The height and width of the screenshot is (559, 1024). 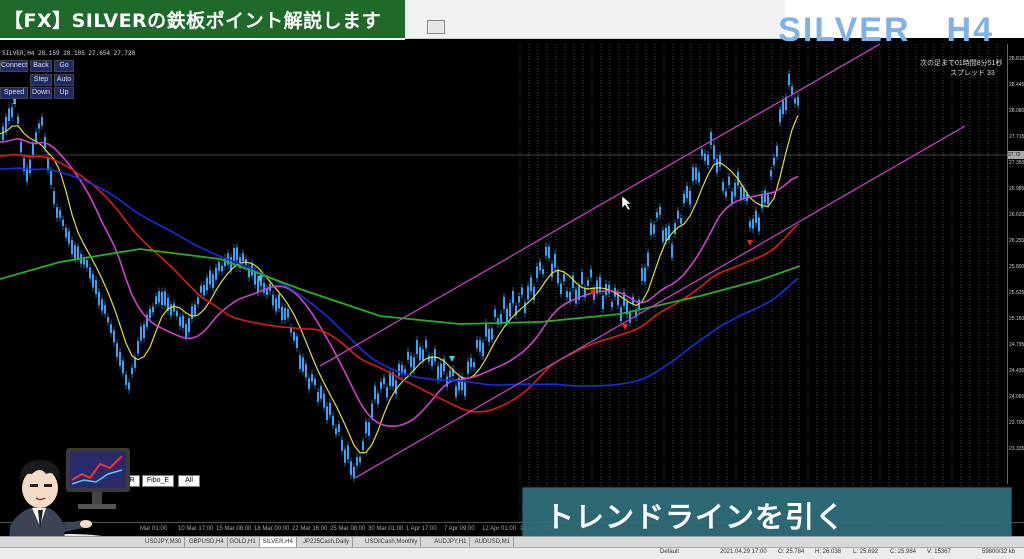 I want to click on status-high: H: 26.038, so click(x=828, y=552).